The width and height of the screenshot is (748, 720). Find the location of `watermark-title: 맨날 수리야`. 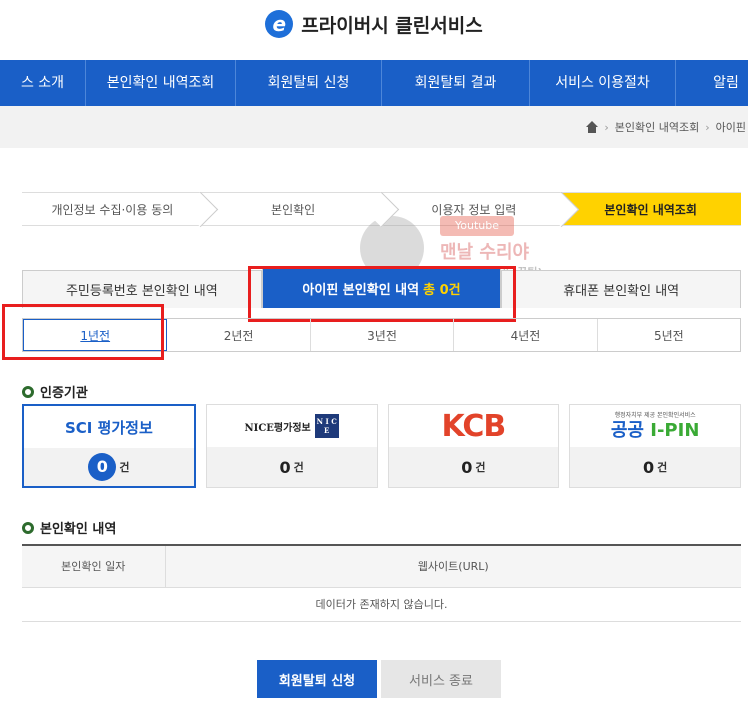

watermark-title: 맨날 수리야 is located at coordinates (485, 252).